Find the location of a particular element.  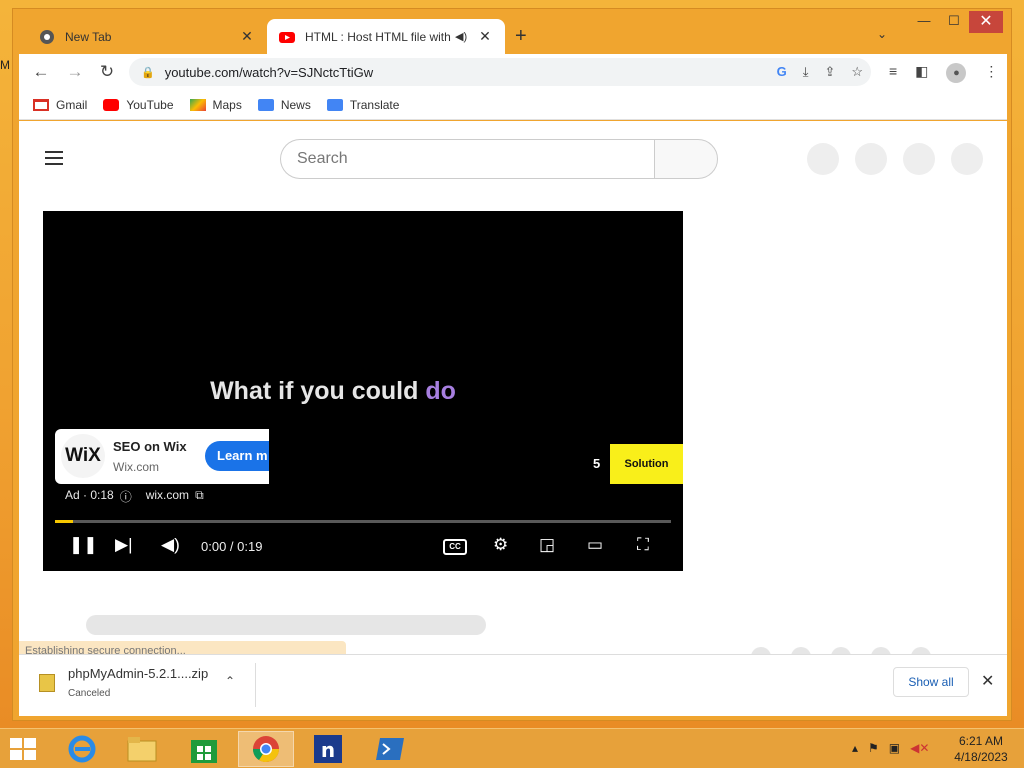

flag-icon: ⚑ is located at coordinates (873, 748).